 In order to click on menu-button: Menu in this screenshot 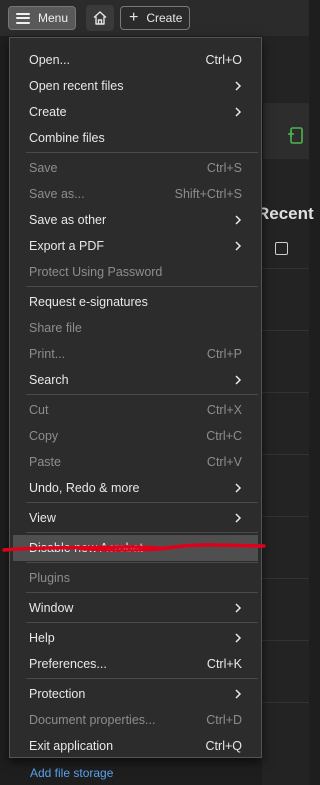, I will do `click(42, 18)`.